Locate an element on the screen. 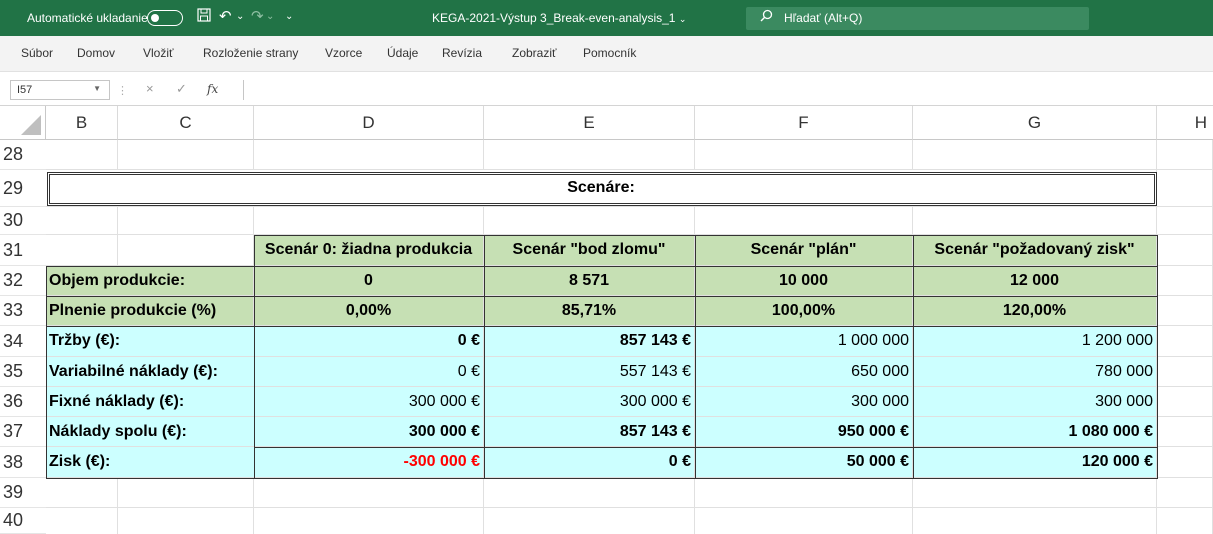 Image resolution: width=1213 pixels, height=534 pixels. column-header-c: C is located at coordinates (186, 123).